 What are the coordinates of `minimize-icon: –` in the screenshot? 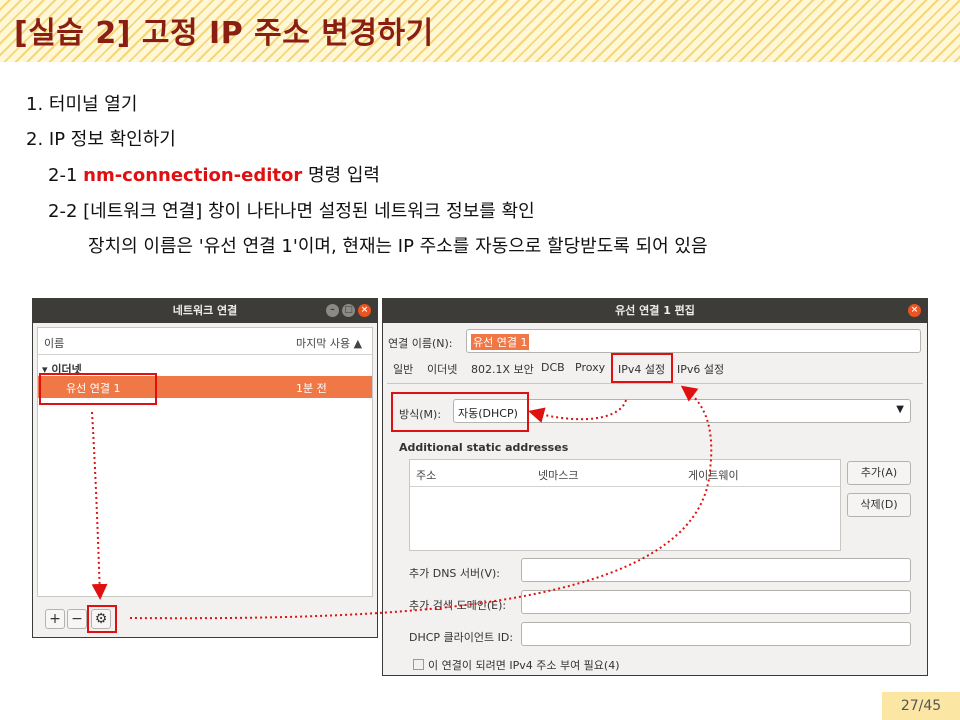 It's located at (332, 310).